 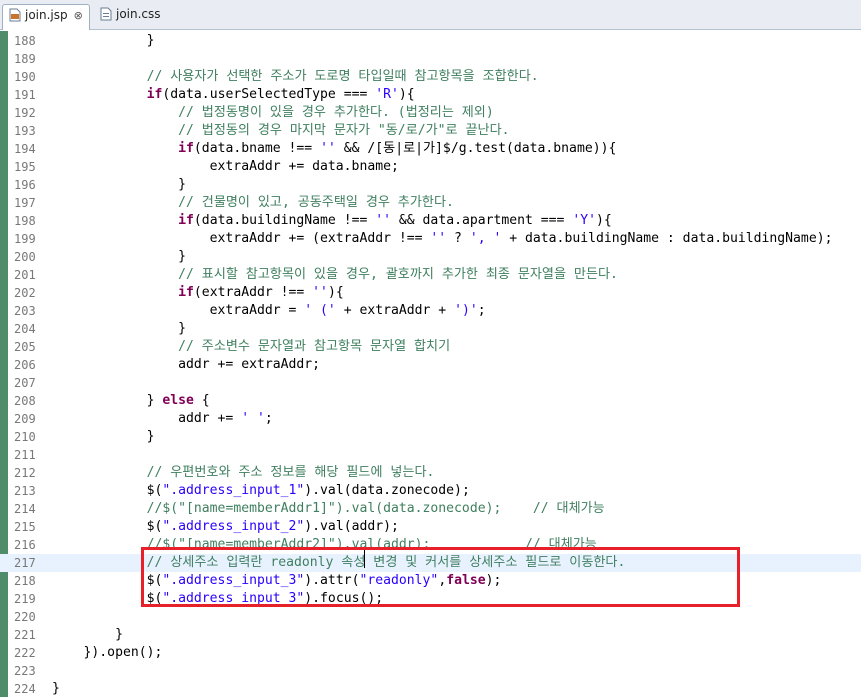 What do you see at coordinates (186, 365) in the screenshot?
I see `code-text: addr += extraAddr;` at bounding box center [186, 365].